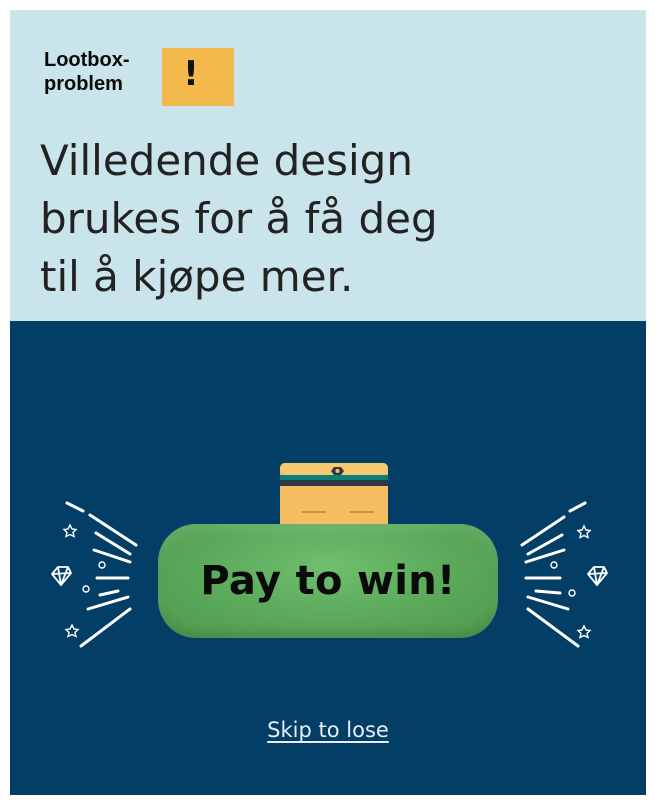 This screenshot has height=810, width=655. What do you see at coordinates (101, 574) in the screenshot?
I see `sparkle-burst-left-icon` at bounding box center [101, 574].